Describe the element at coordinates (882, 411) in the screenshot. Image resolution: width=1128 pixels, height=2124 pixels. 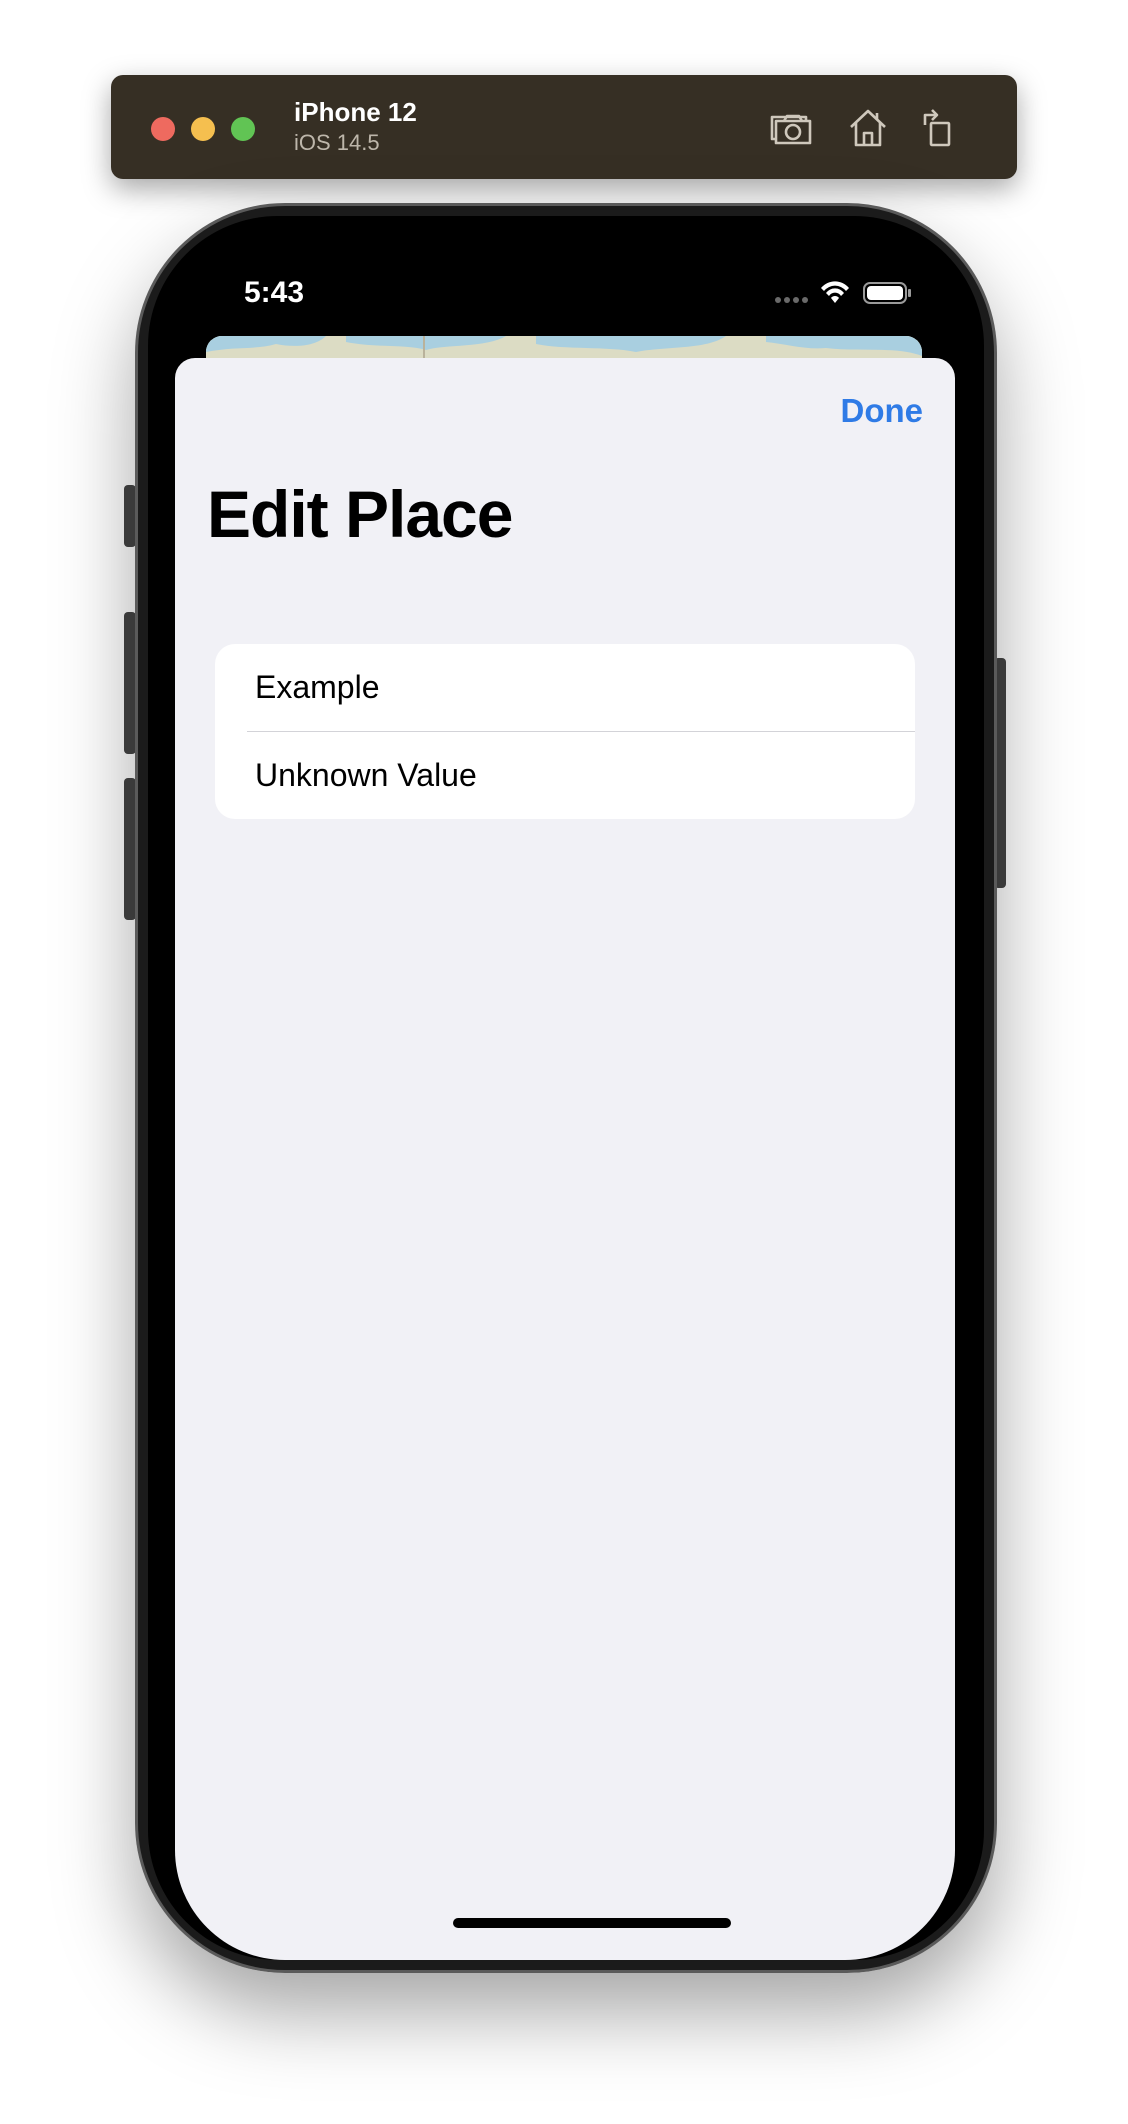
I see `done-button: Done` at that location.